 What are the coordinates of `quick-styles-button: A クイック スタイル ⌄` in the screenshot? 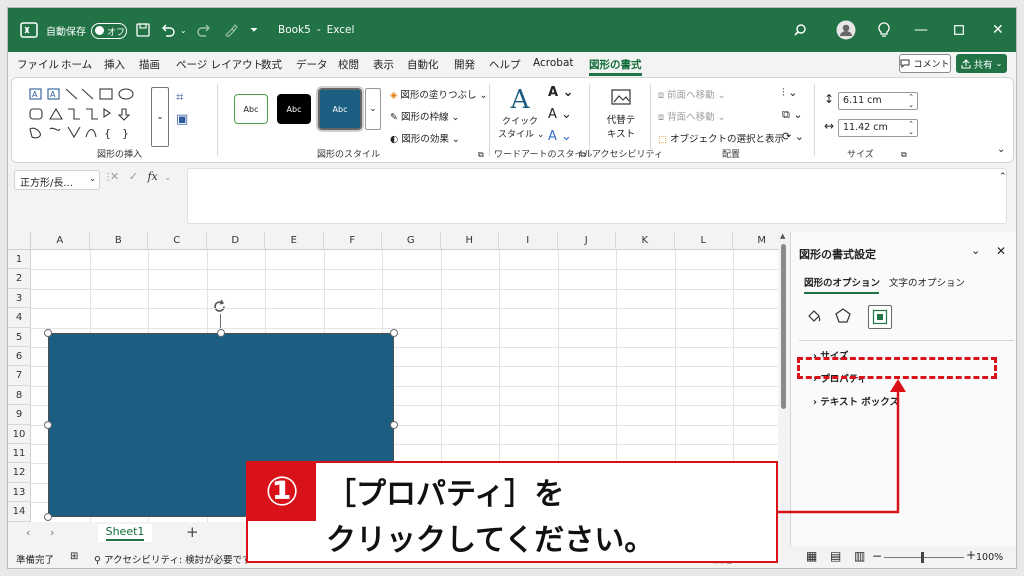 It's located at (521, 116).